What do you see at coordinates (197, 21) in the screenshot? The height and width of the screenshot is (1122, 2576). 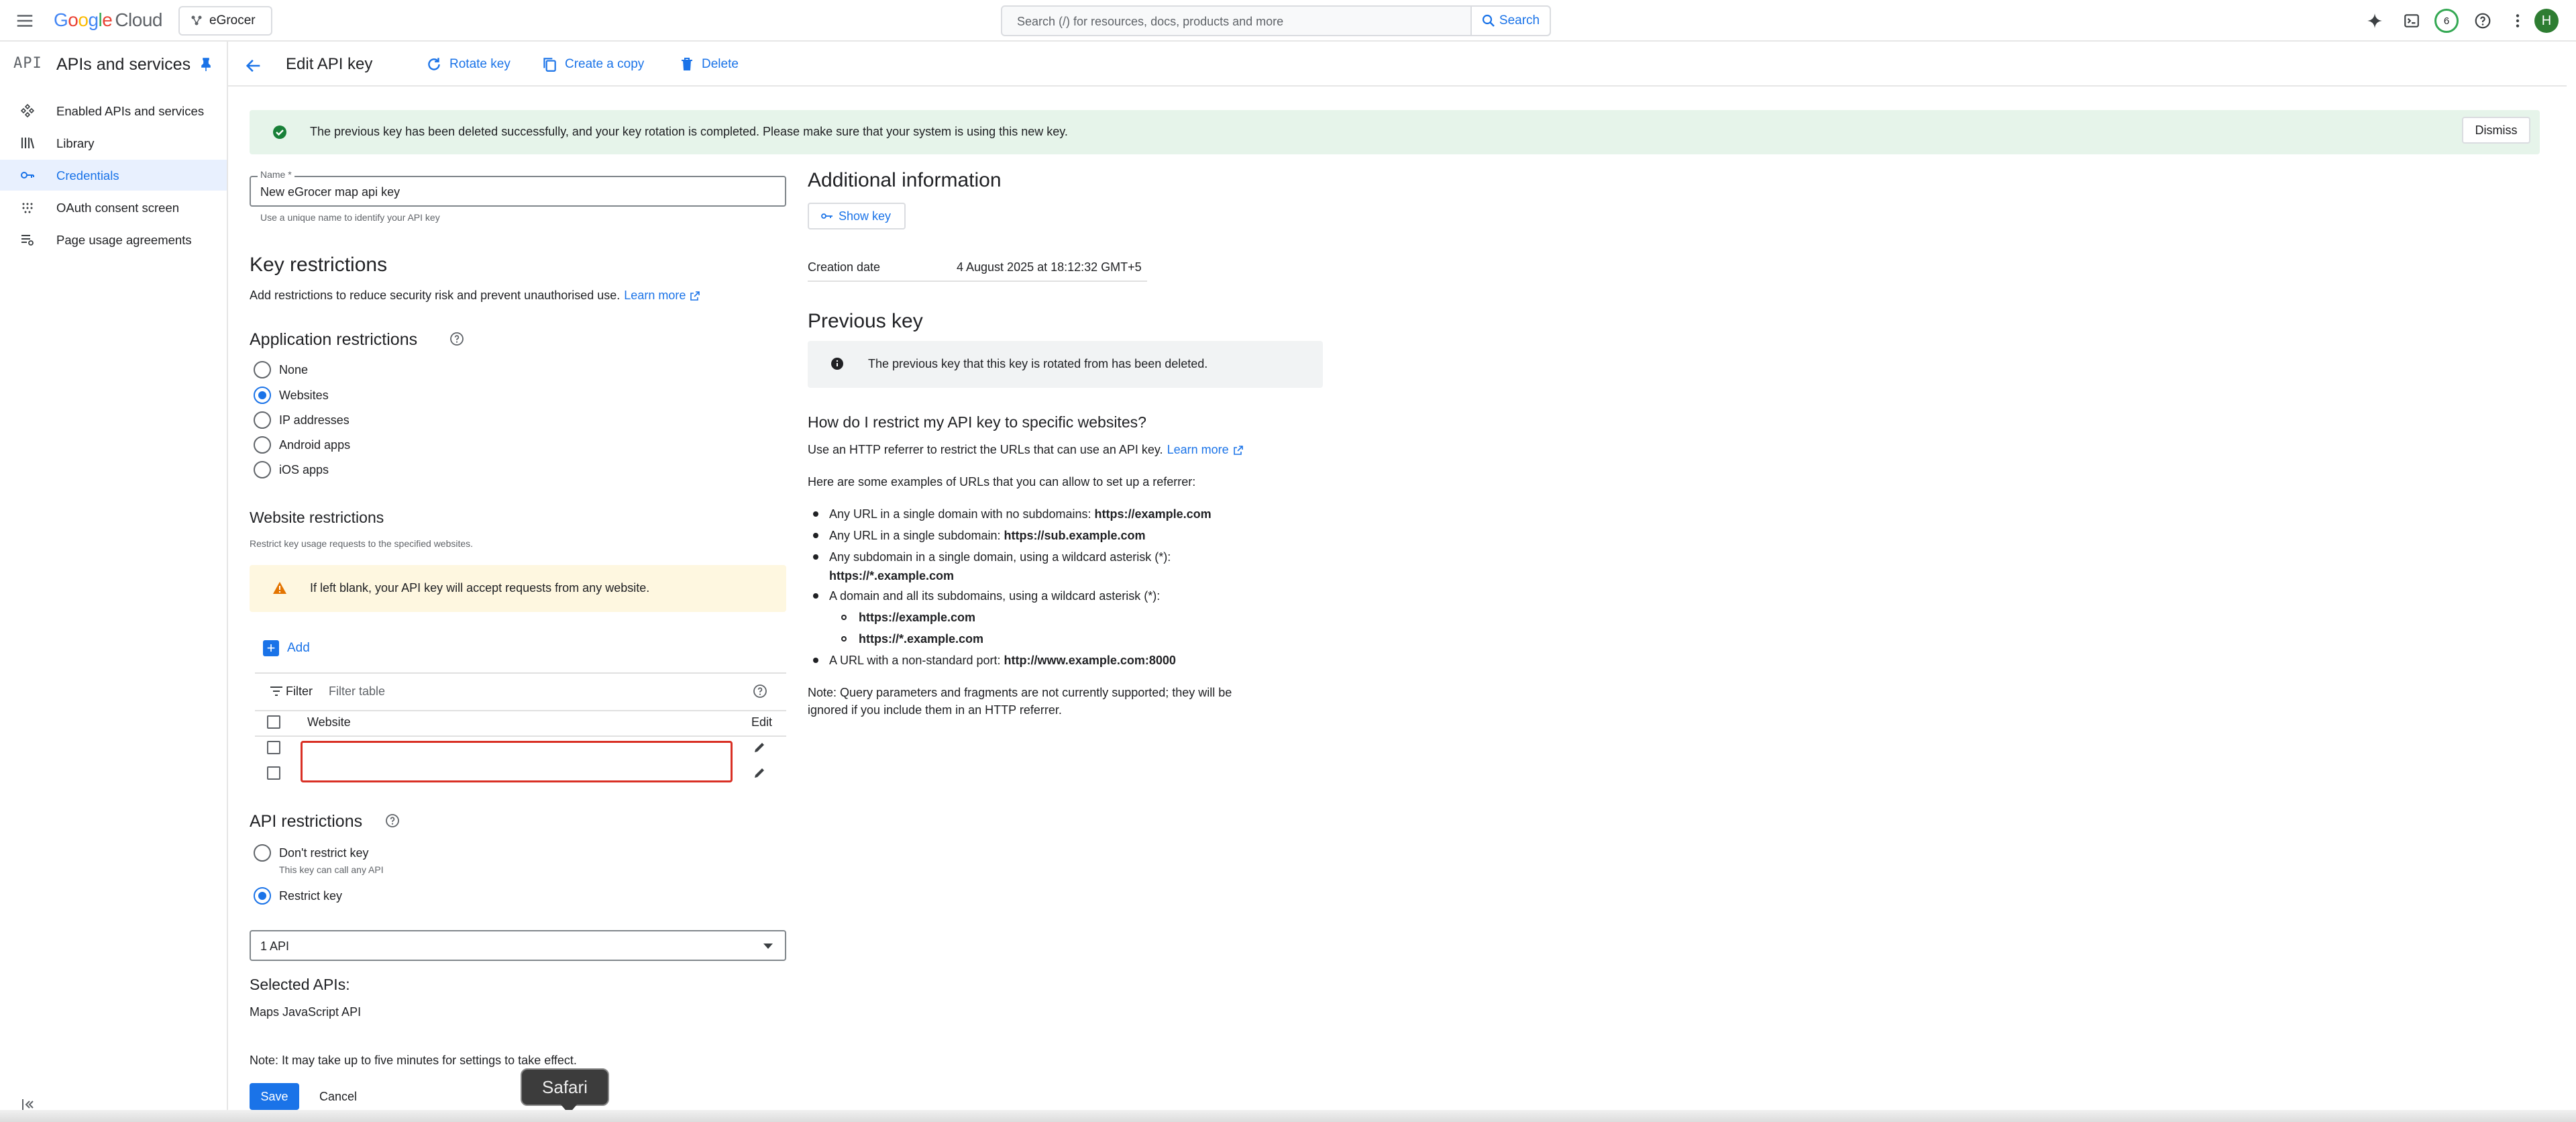 I see `project-icon` at bounding box center [197, 21].